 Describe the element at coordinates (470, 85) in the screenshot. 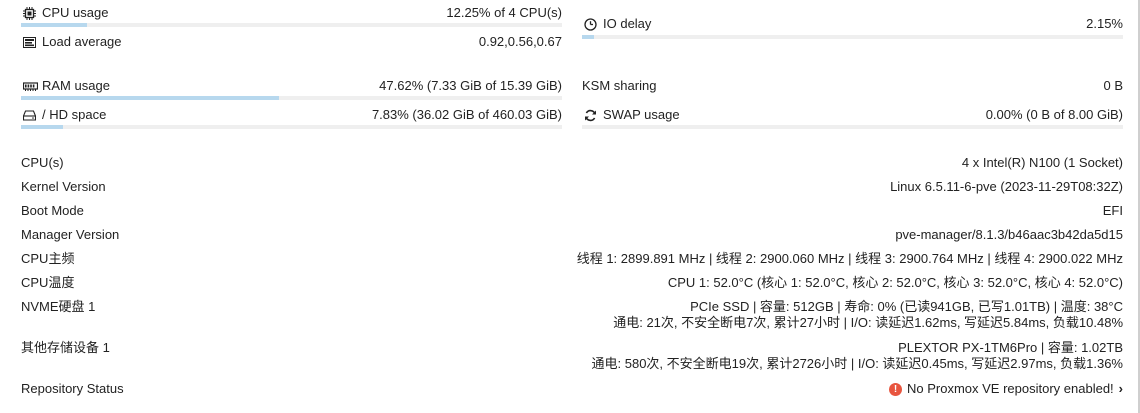

I see `ram-usage-value: 47.62% (7.33 GiB of 15.39 GiB)` at that location.